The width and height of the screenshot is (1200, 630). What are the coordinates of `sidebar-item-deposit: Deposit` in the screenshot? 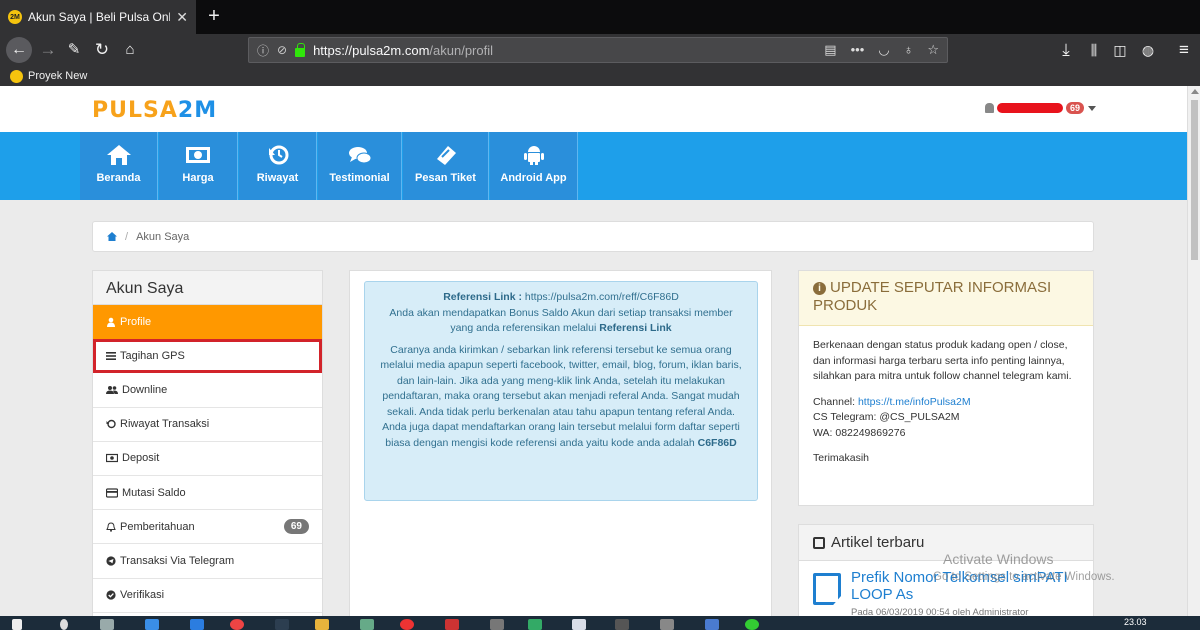 It's located at (207, 459).